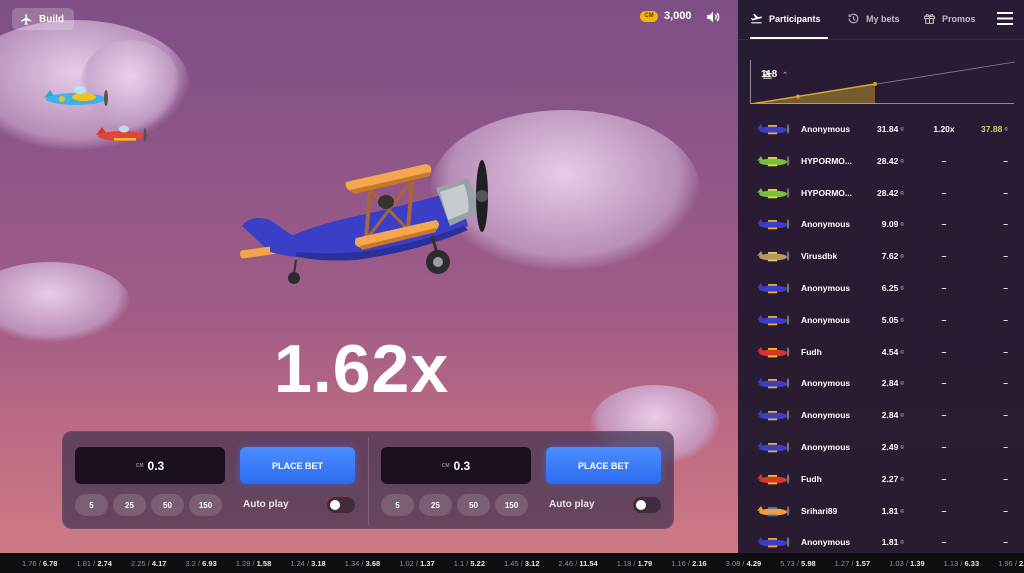 Image resolution: width=1024 pixels, height=573 pixels. I want to click on participant-row: Fudh 2.27 © – –, so click(881, 479).